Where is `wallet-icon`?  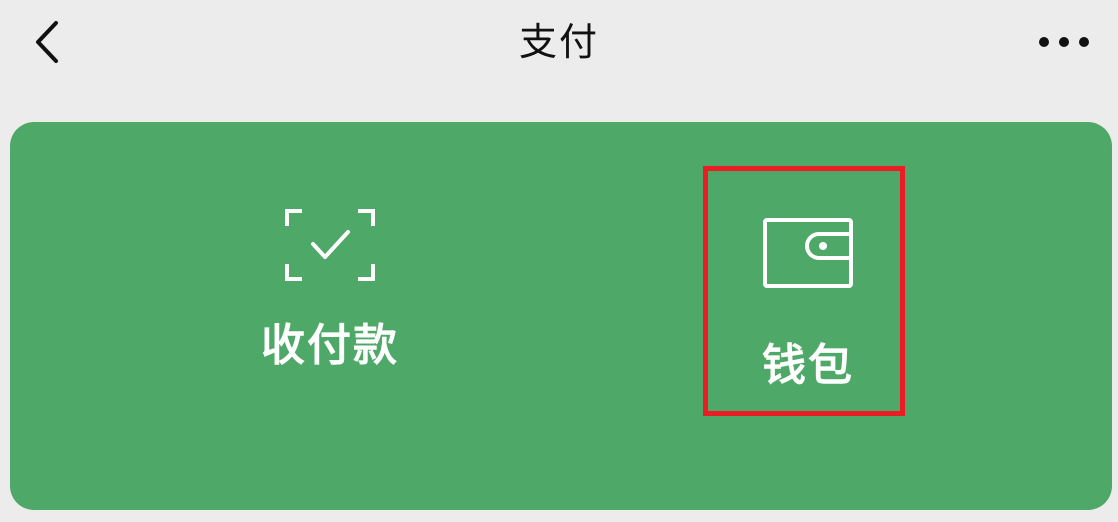
wallet-icon is located at coordinates (808, 253).